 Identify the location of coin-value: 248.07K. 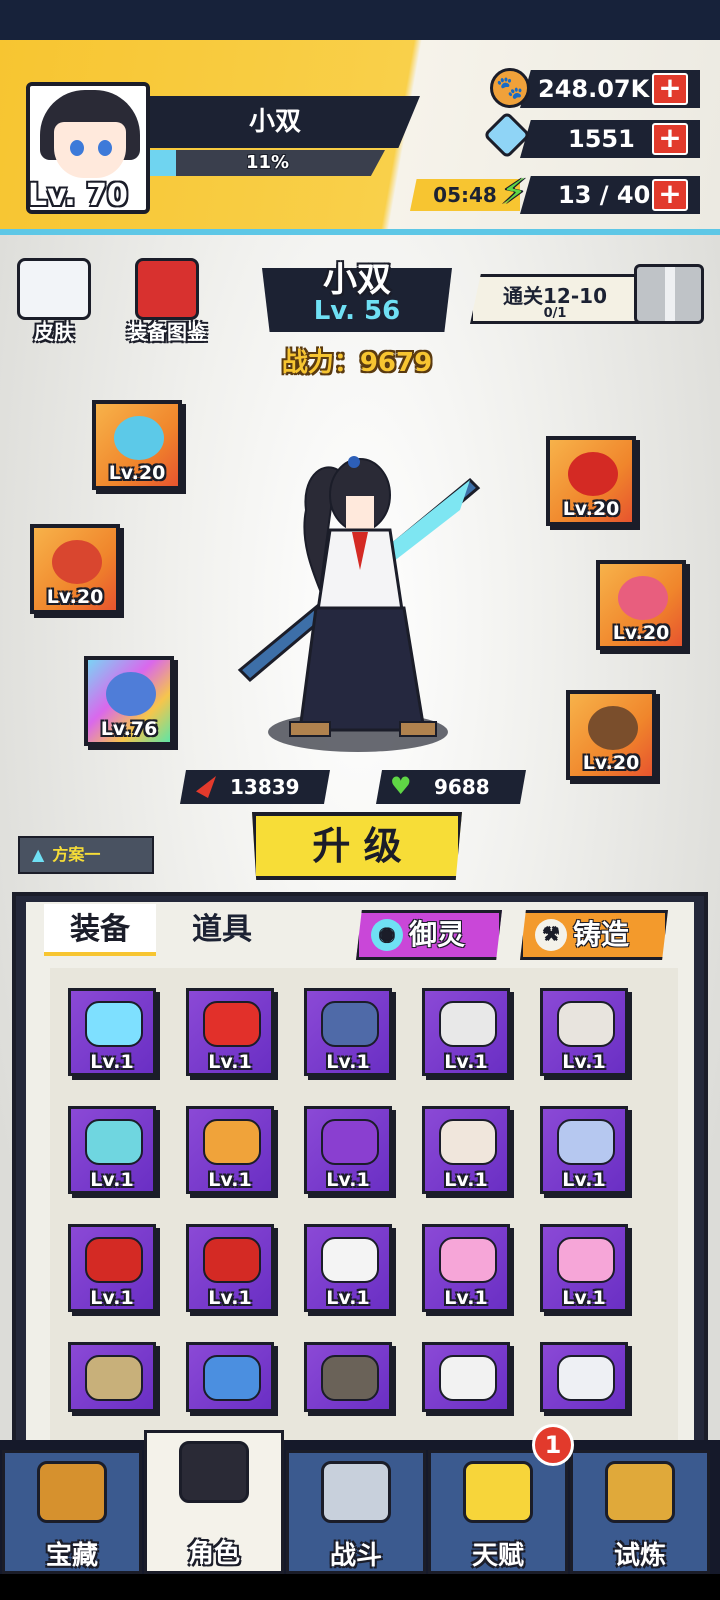
(594, 89).